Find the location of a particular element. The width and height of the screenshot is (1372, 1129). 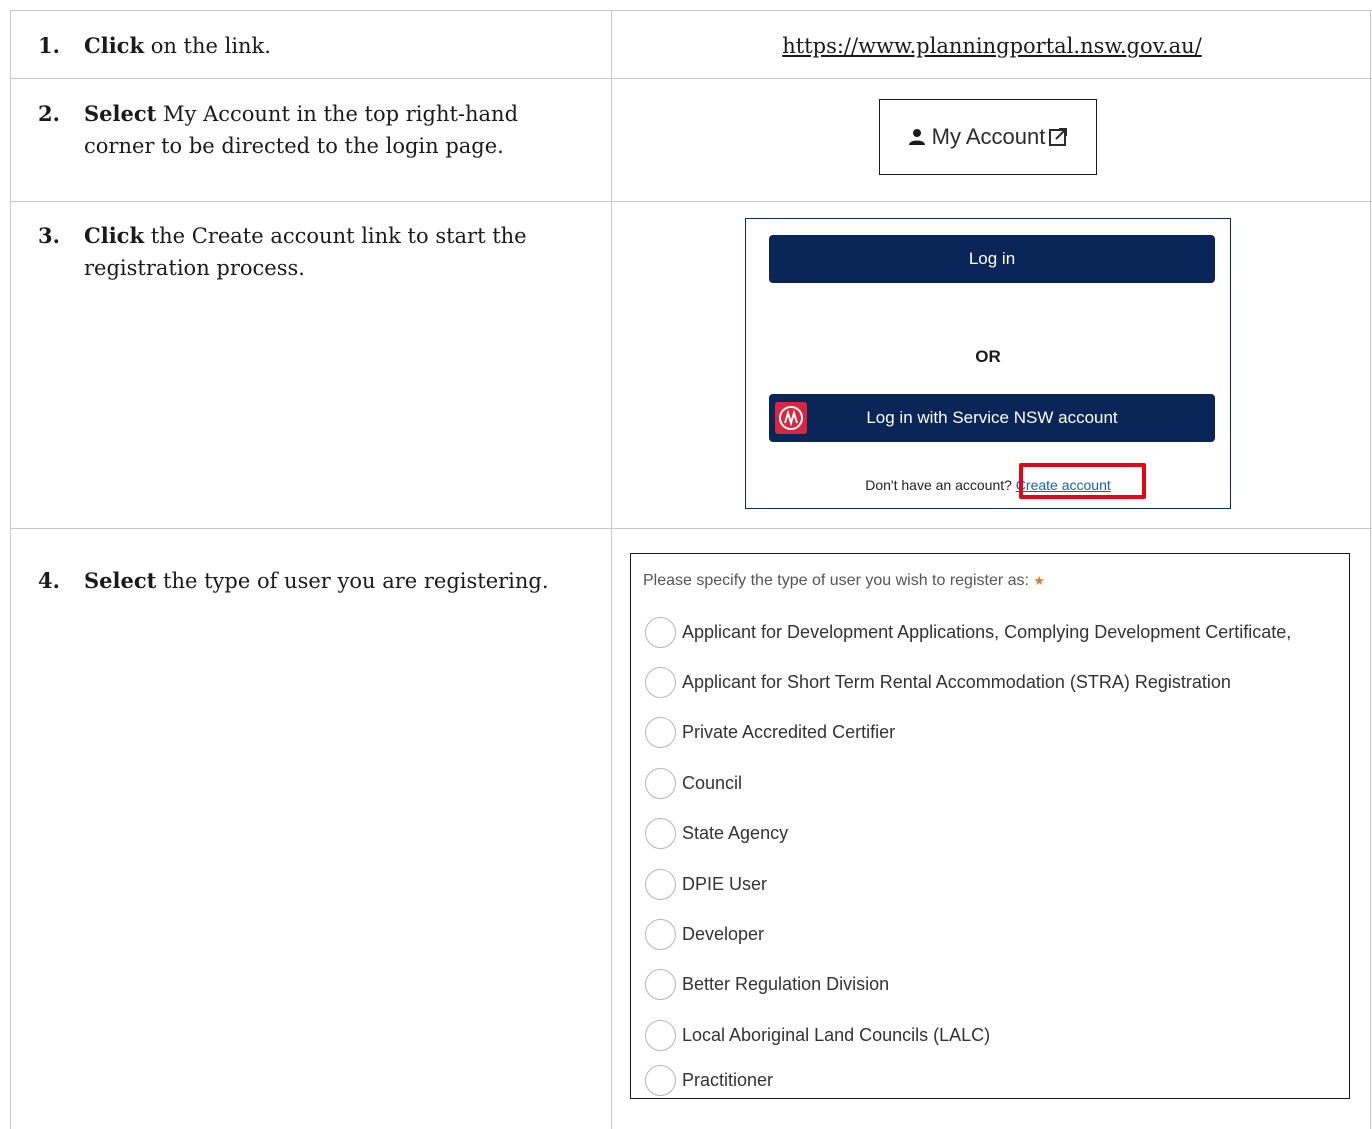

create-account-highlight is located at coordinates (1082, 481).